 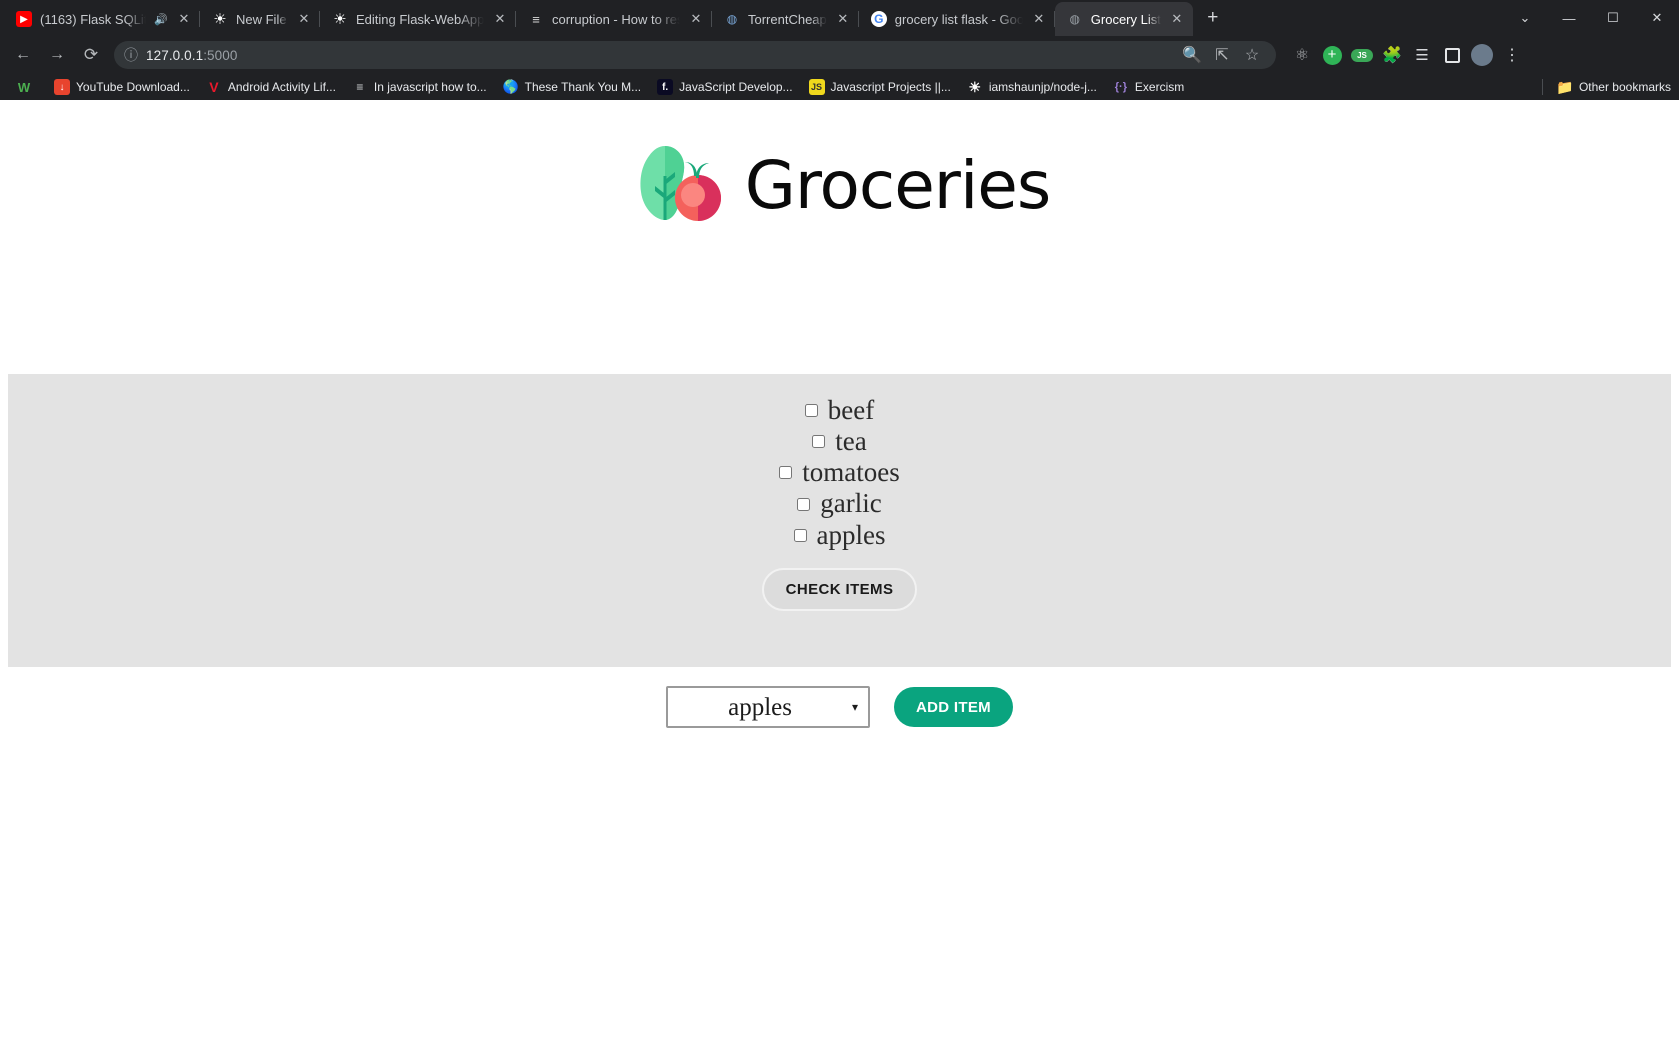 I want to click on window-controls: ⌄ — ☐ ✕, so click(x=1591, y=18).